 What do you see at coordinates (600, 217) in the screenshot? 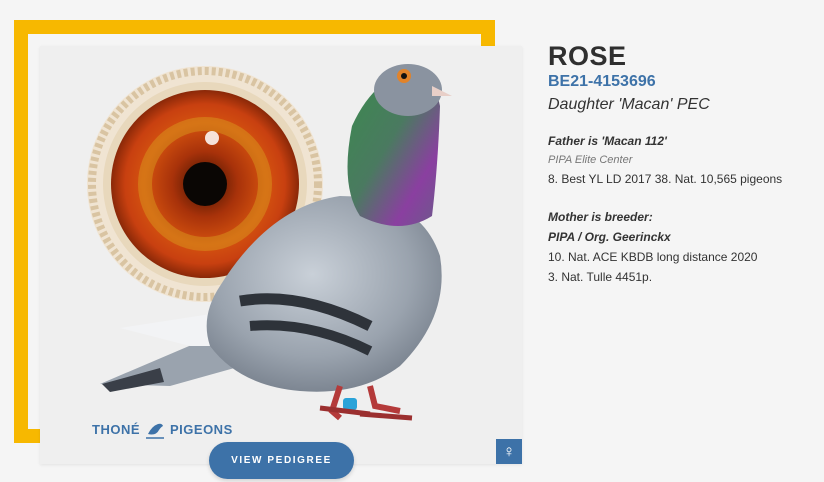
I see `mother-heading: Mother is breeder:` at bounding box center [600, 217].